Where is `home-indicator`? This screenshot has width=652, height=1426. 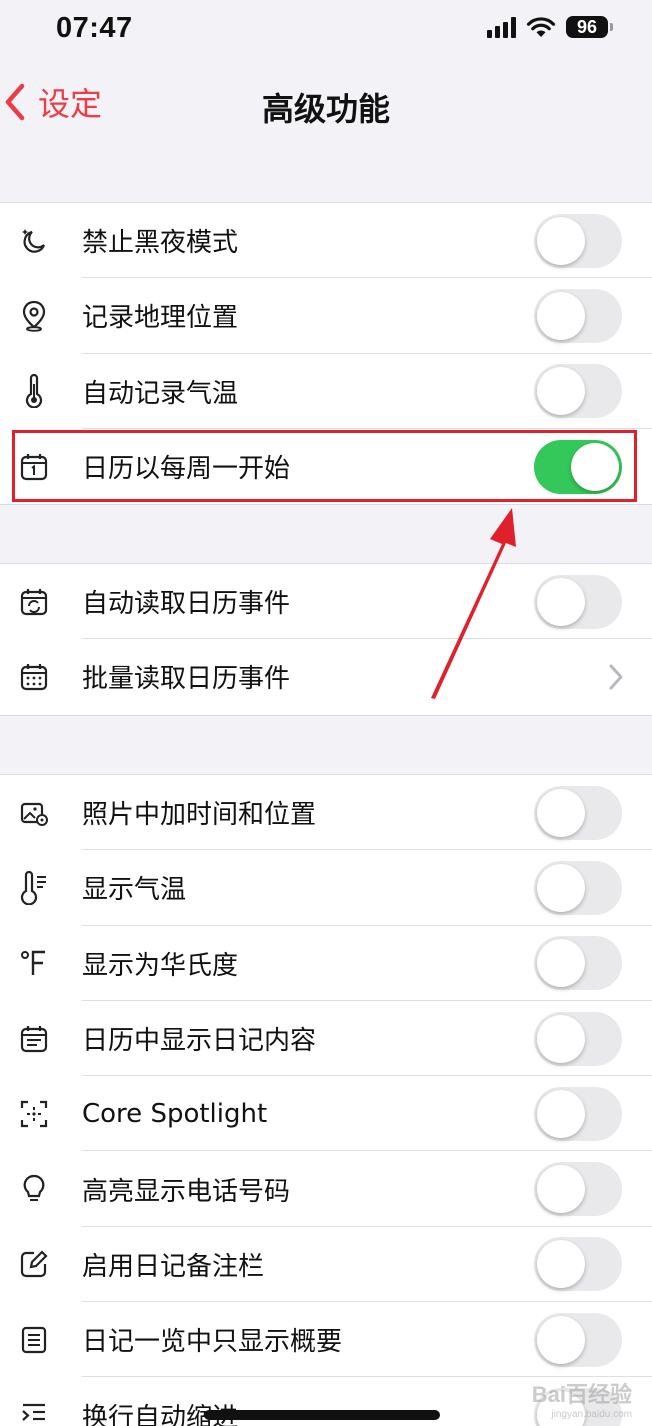 home-indicator is located at coordinates (322, 1415).